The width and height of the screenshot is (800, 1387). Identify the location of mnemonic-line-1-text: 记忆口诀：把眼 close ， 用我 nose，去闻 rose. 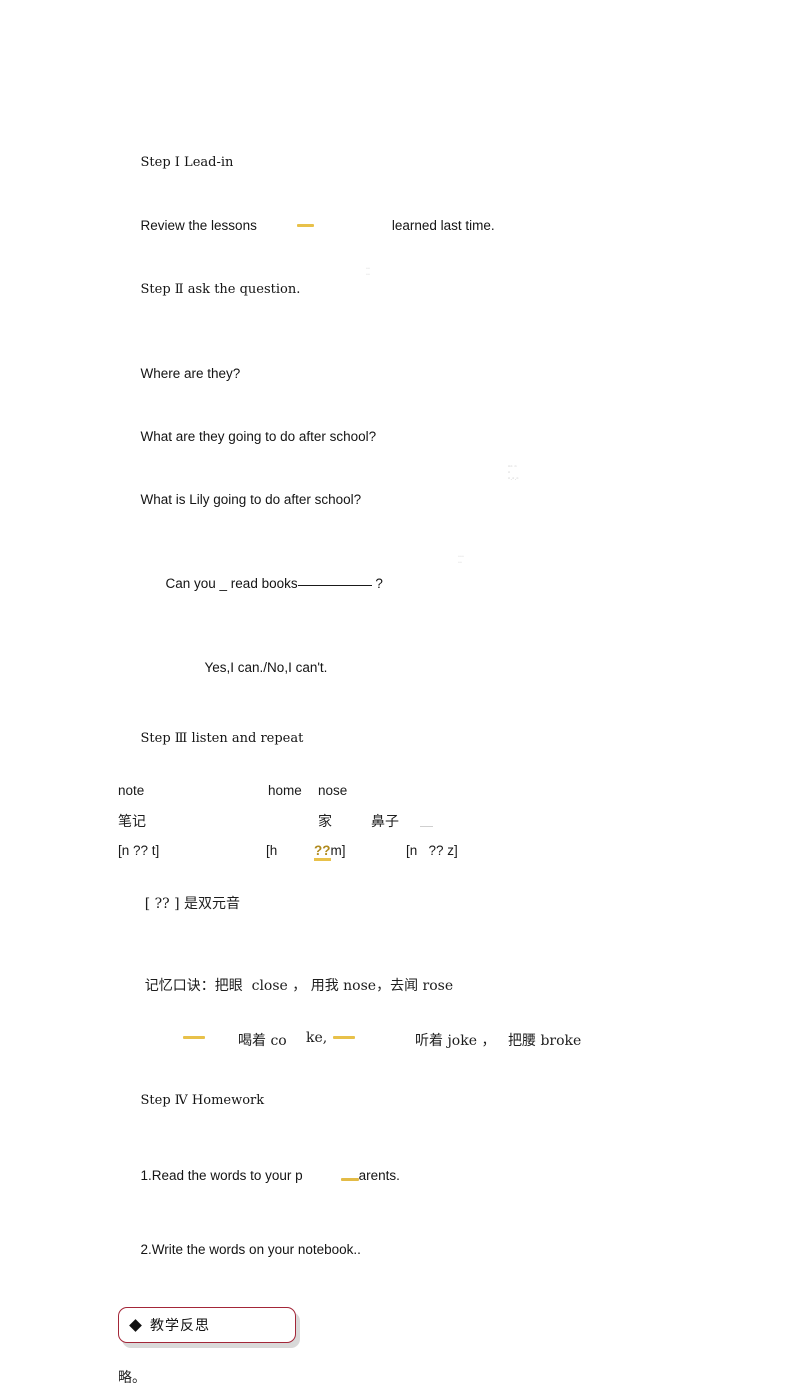
(299, 986).